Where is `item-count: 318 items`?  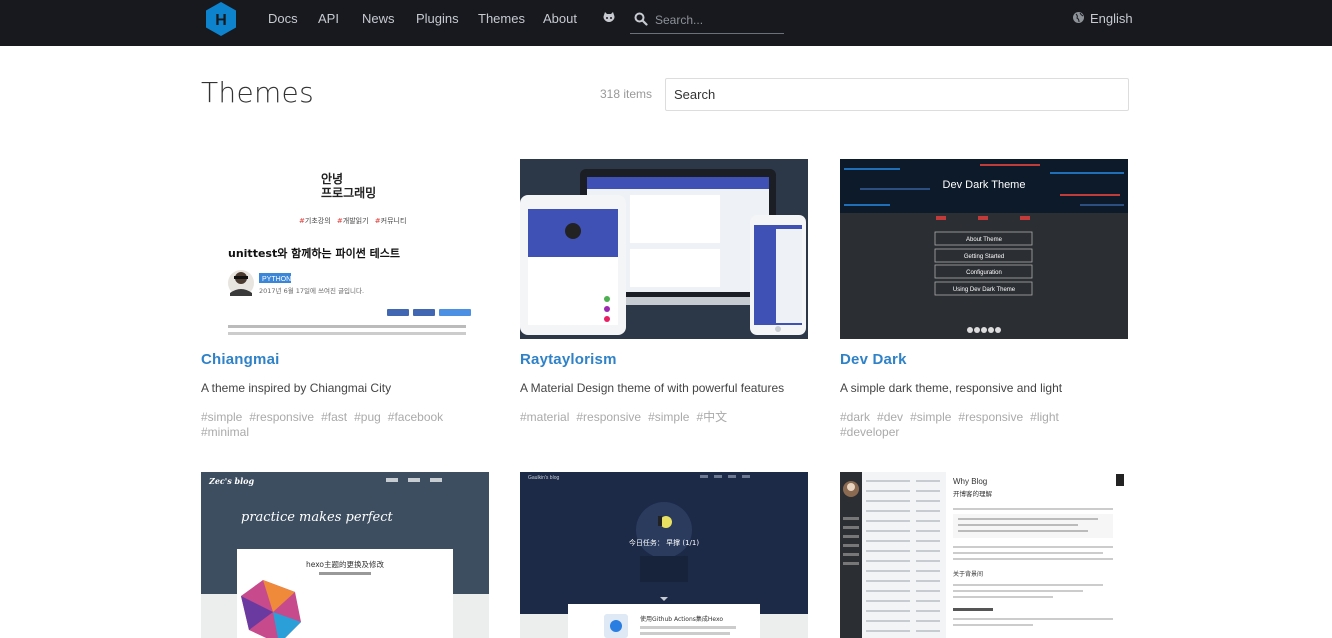 item-count: 318 items is located at coordinates (626, 94).